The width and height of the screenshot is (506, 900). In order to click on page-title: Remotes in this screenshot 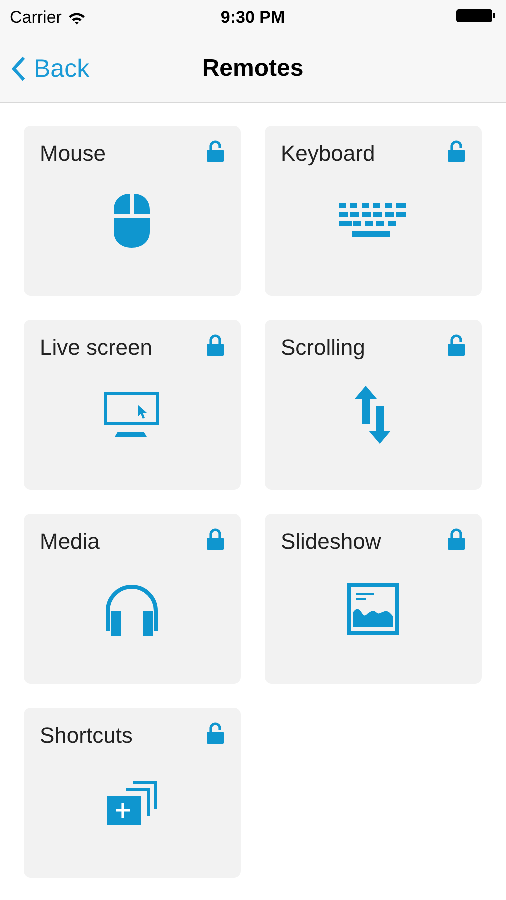, I will do `click(253, 69)`.